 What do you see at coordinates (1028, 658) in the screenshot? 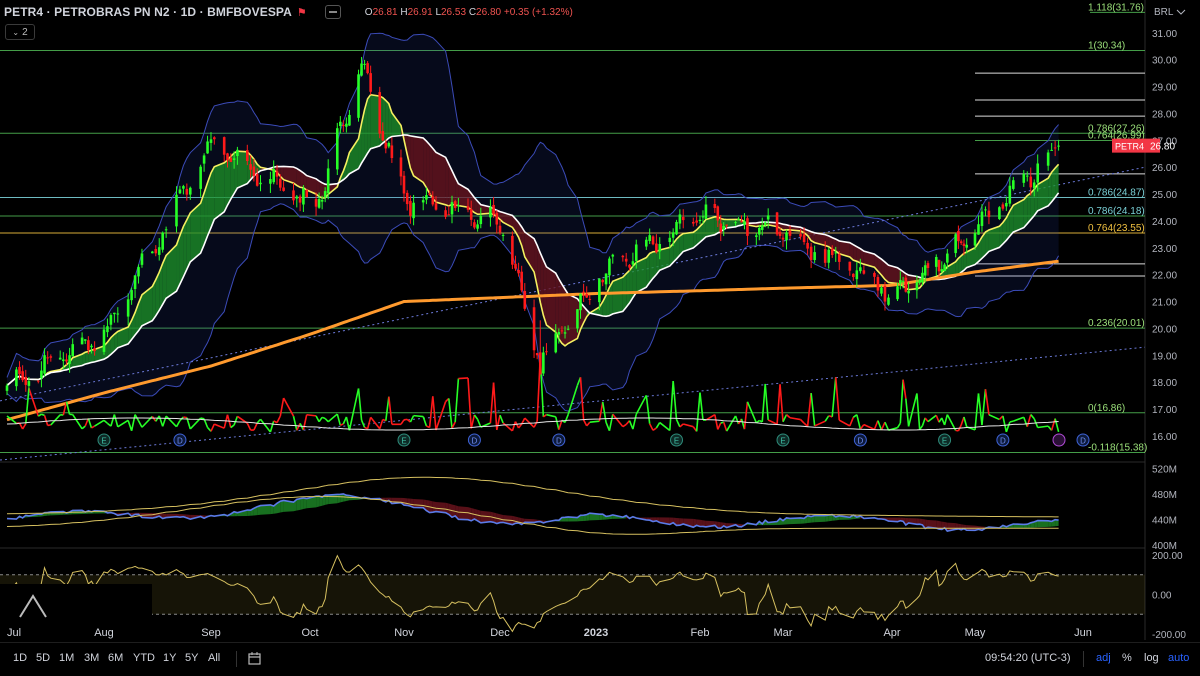
I see `clock: 09:54:20 (UTC-3)` at bounding box center [1028, 658].